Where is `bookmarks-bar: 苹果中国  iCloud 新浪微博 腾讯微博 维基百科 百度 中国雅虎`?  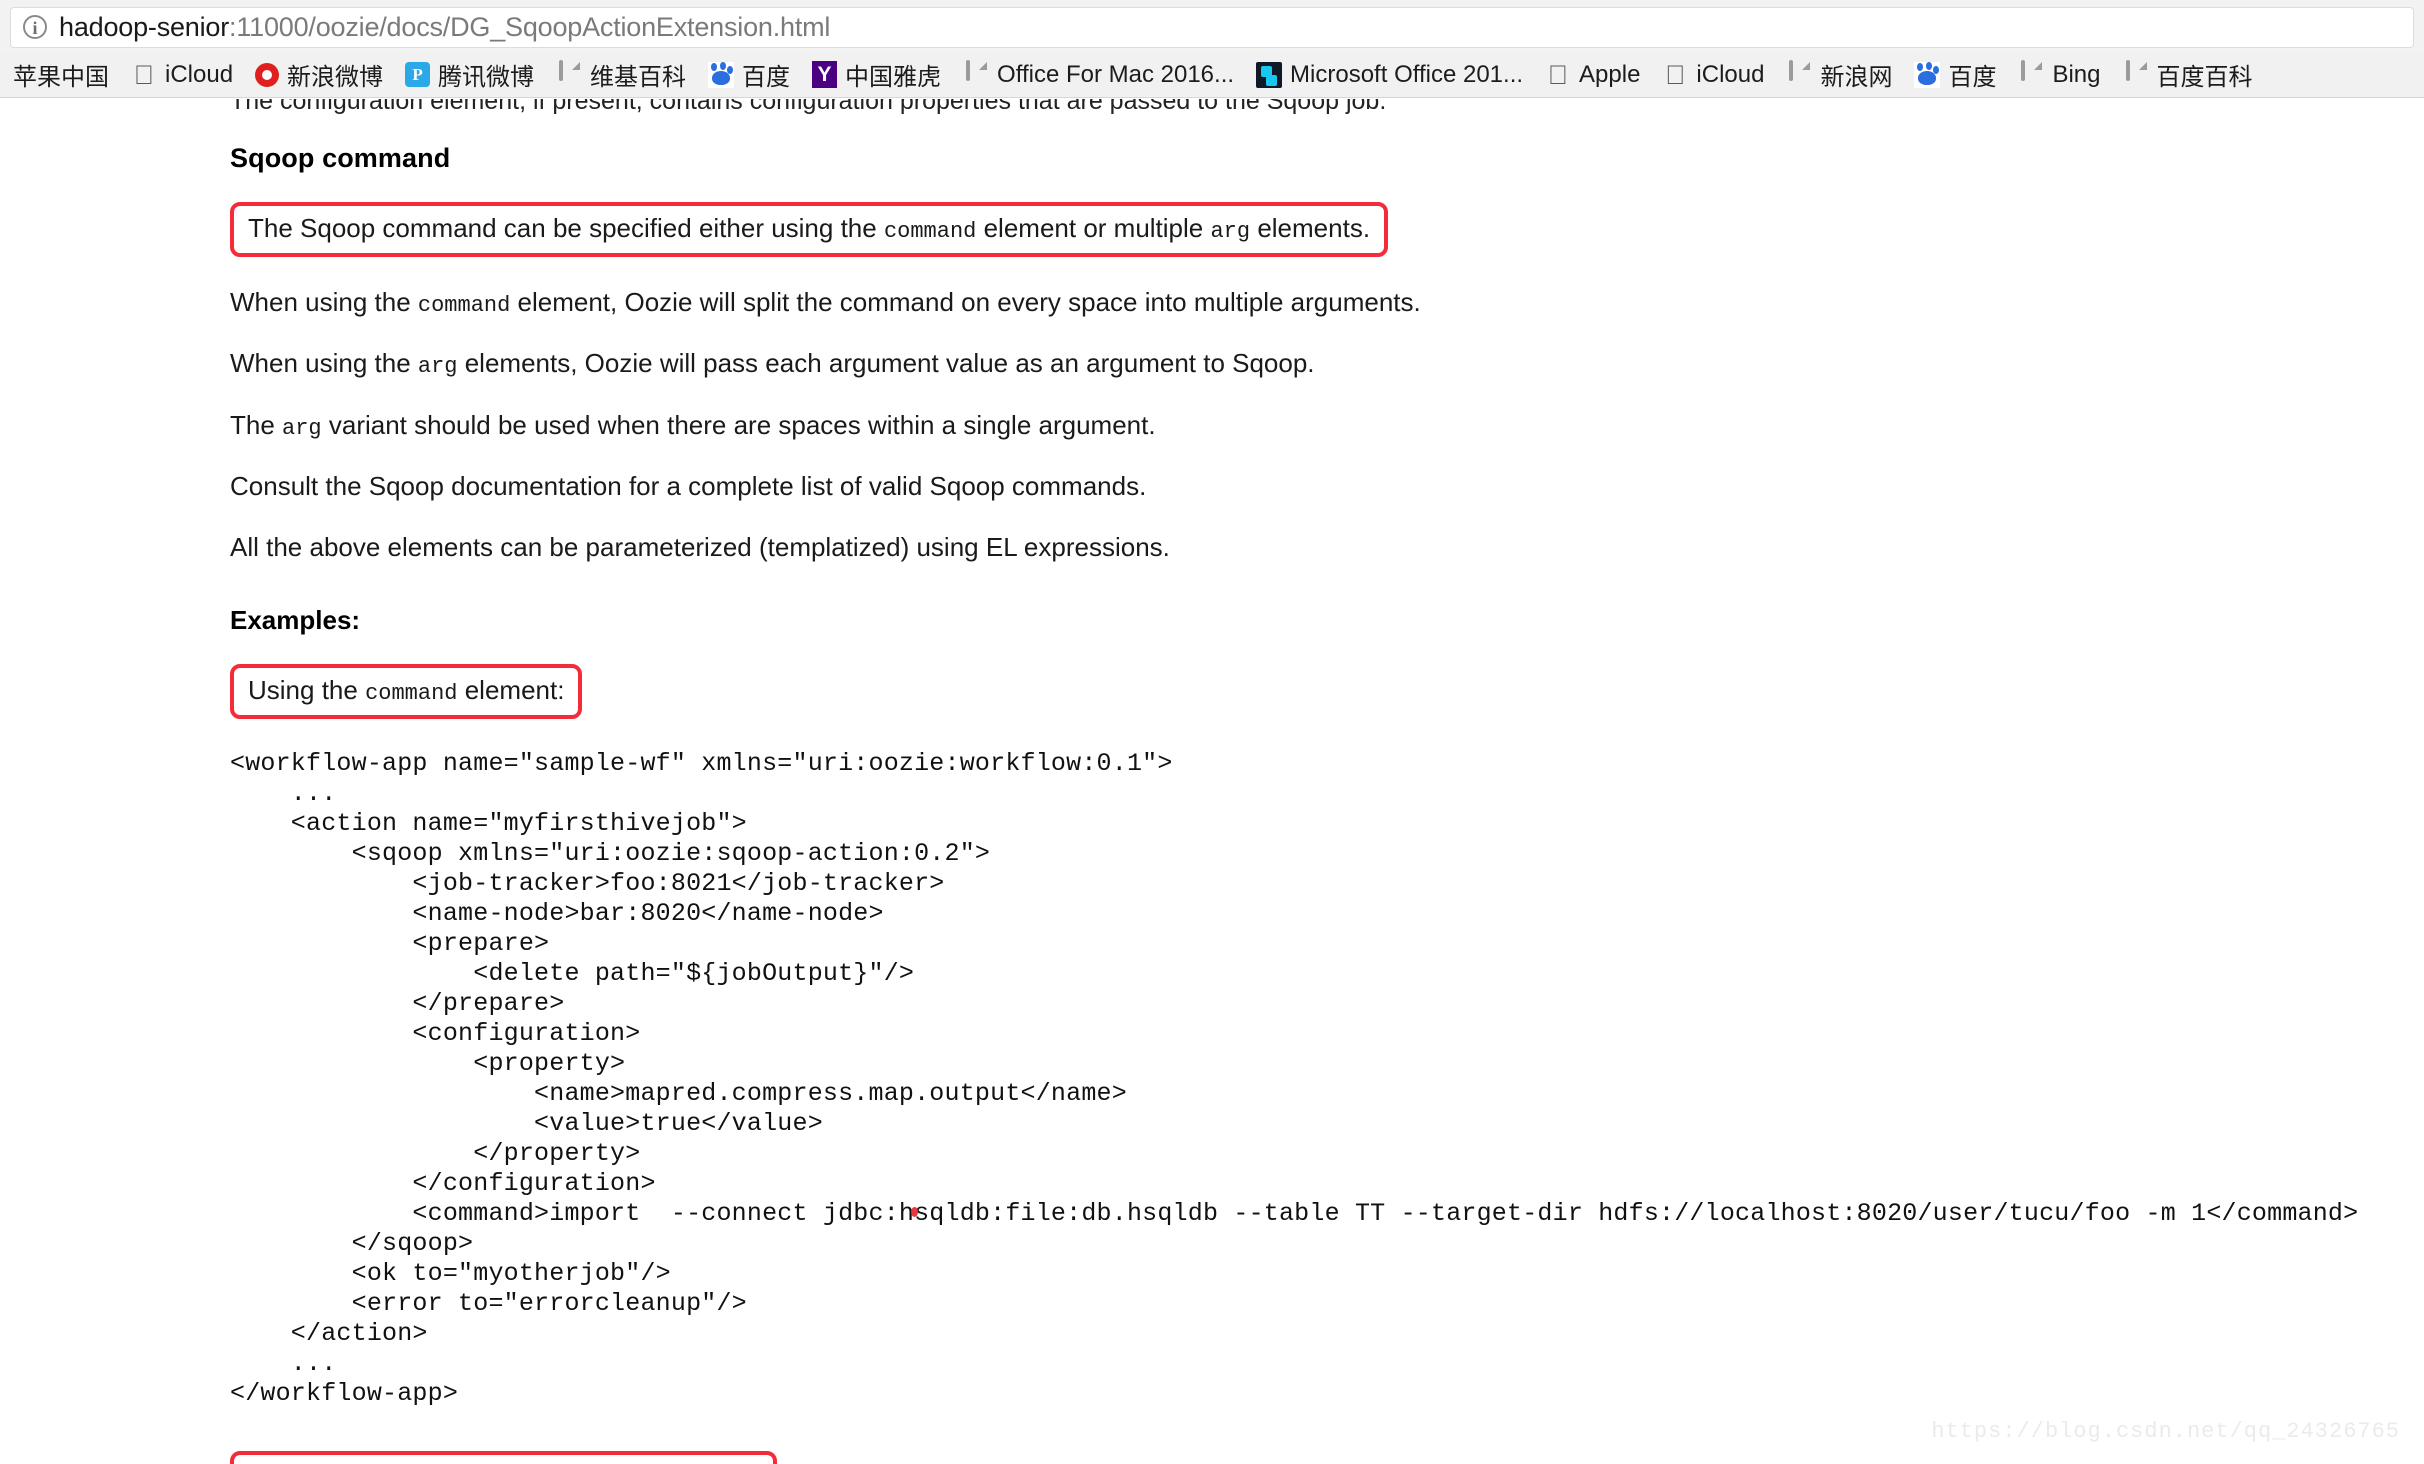 bookmarks-bar: 苹果中国  iCloud 新浪微博 腾讯微博 维基百科 百度 中国雅虎 is located at coordinates (1212, 75).